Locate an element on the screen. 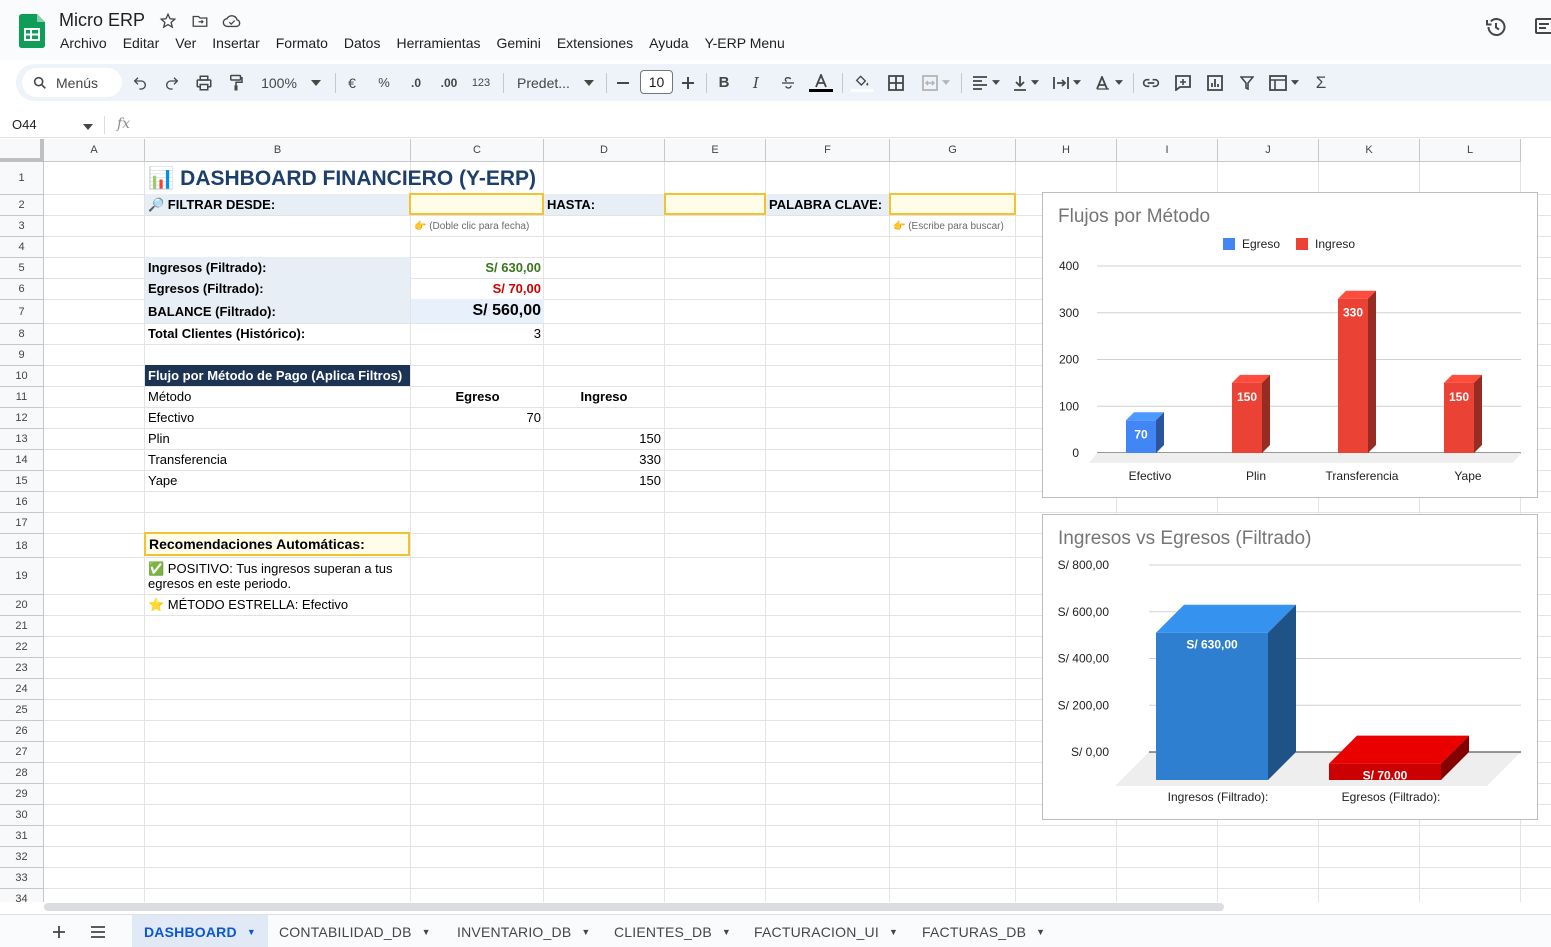 This screenshot has height=947, width=1551. menu-herramientas: Herramientas is located at coordinates (438, 44).